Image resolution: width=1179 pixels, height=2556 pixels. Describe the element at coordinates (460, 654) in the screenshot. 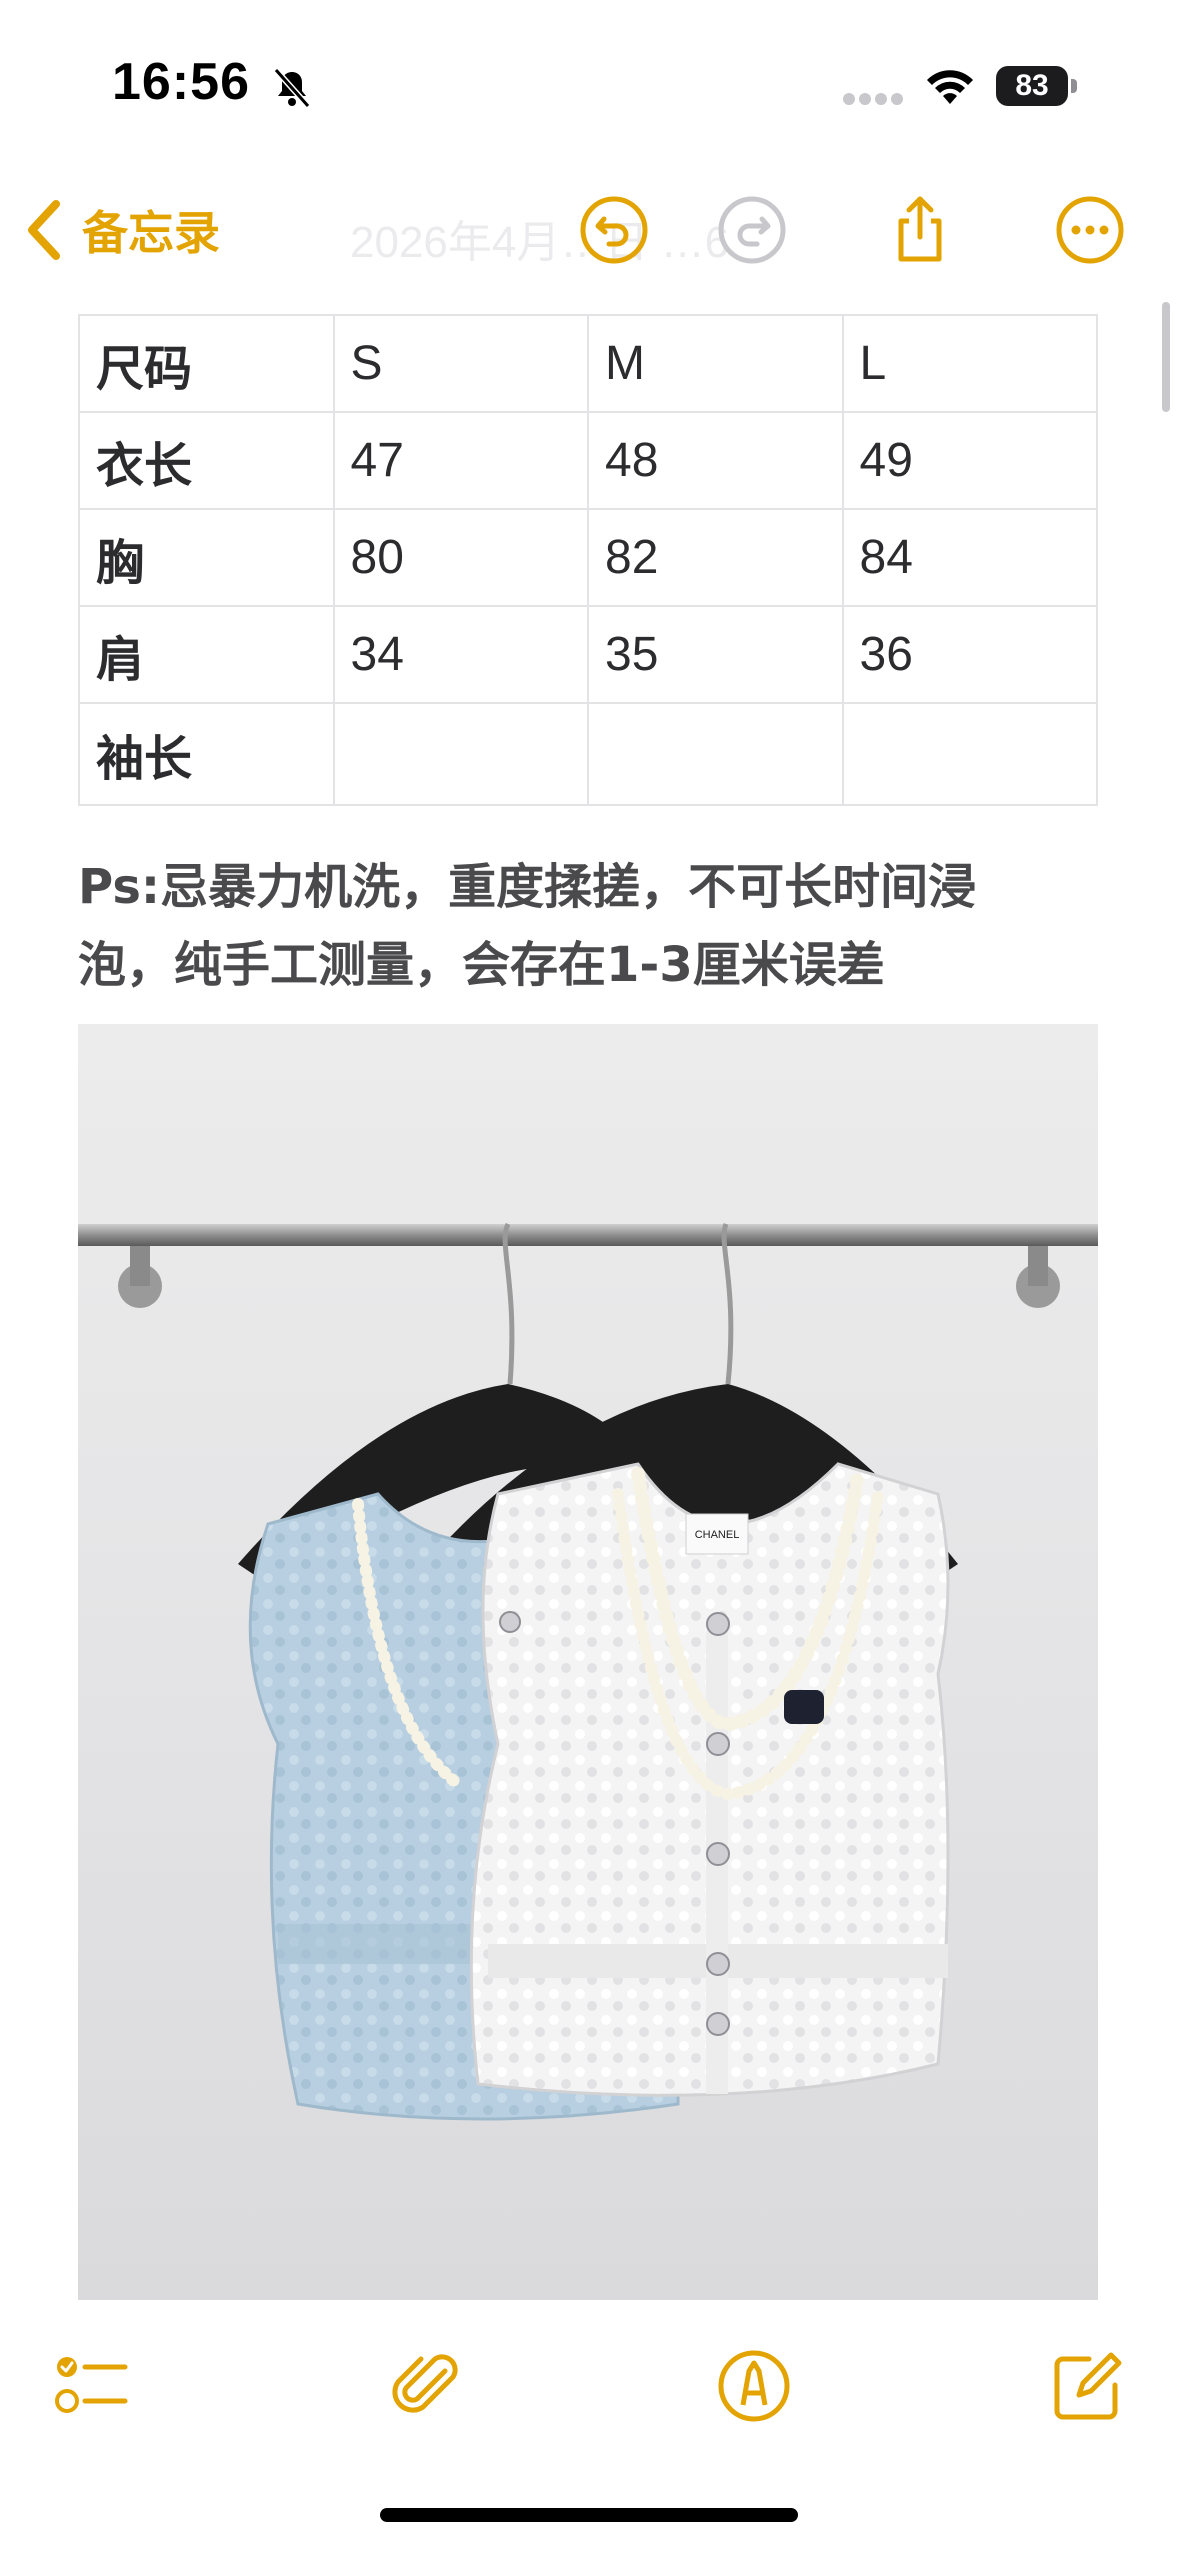

I see `table-cell: 34` at that location.